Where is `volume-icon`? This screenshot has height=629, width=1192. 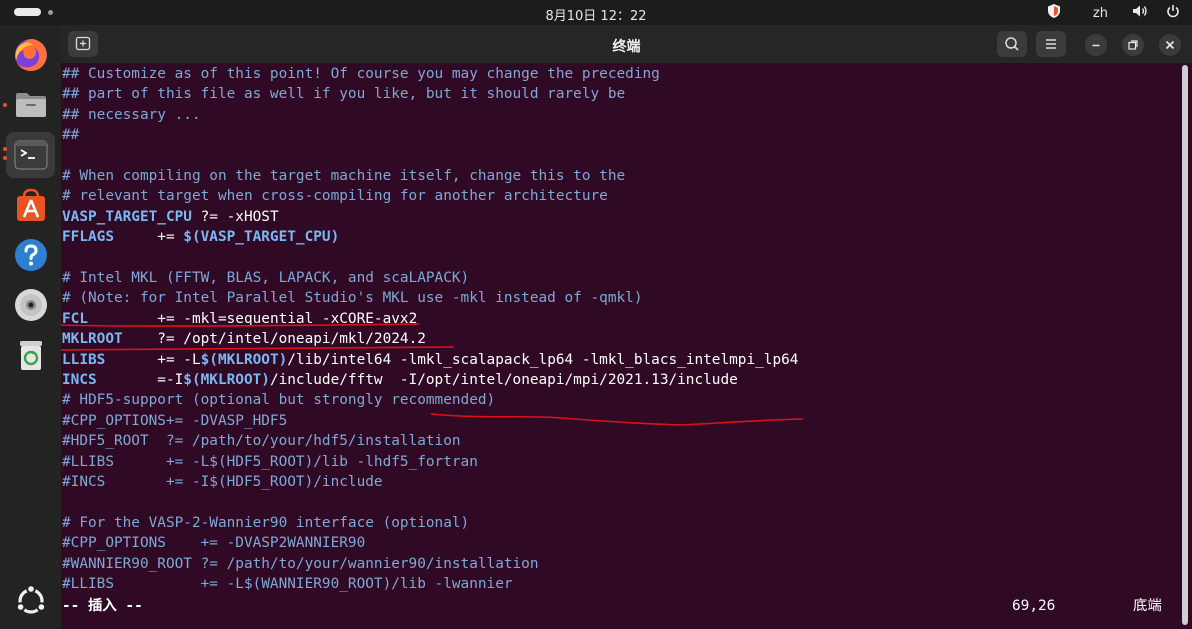
volume-icon is located at coordinates (1140, 13).